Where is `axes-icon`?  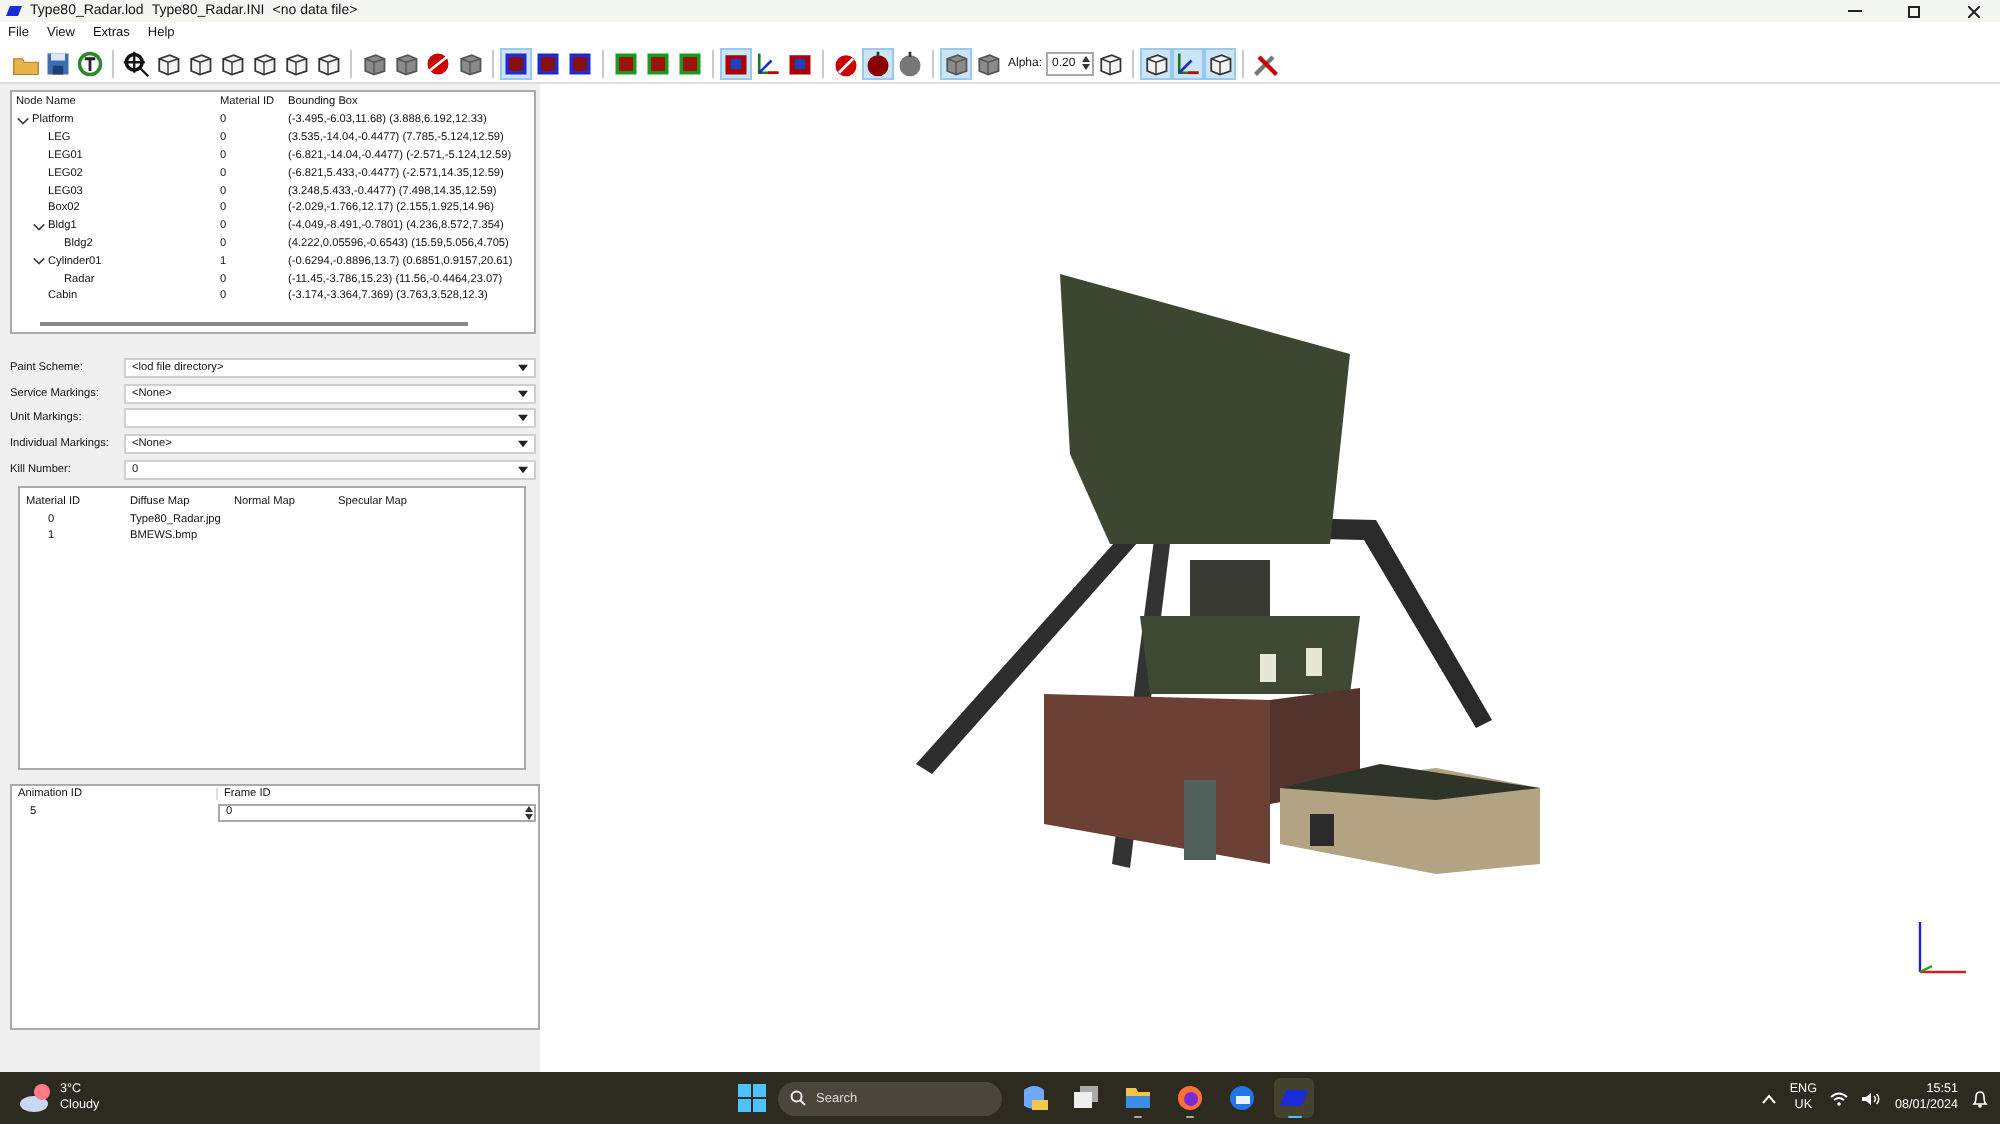
axes-icon is located at coordinates (1942, 948).